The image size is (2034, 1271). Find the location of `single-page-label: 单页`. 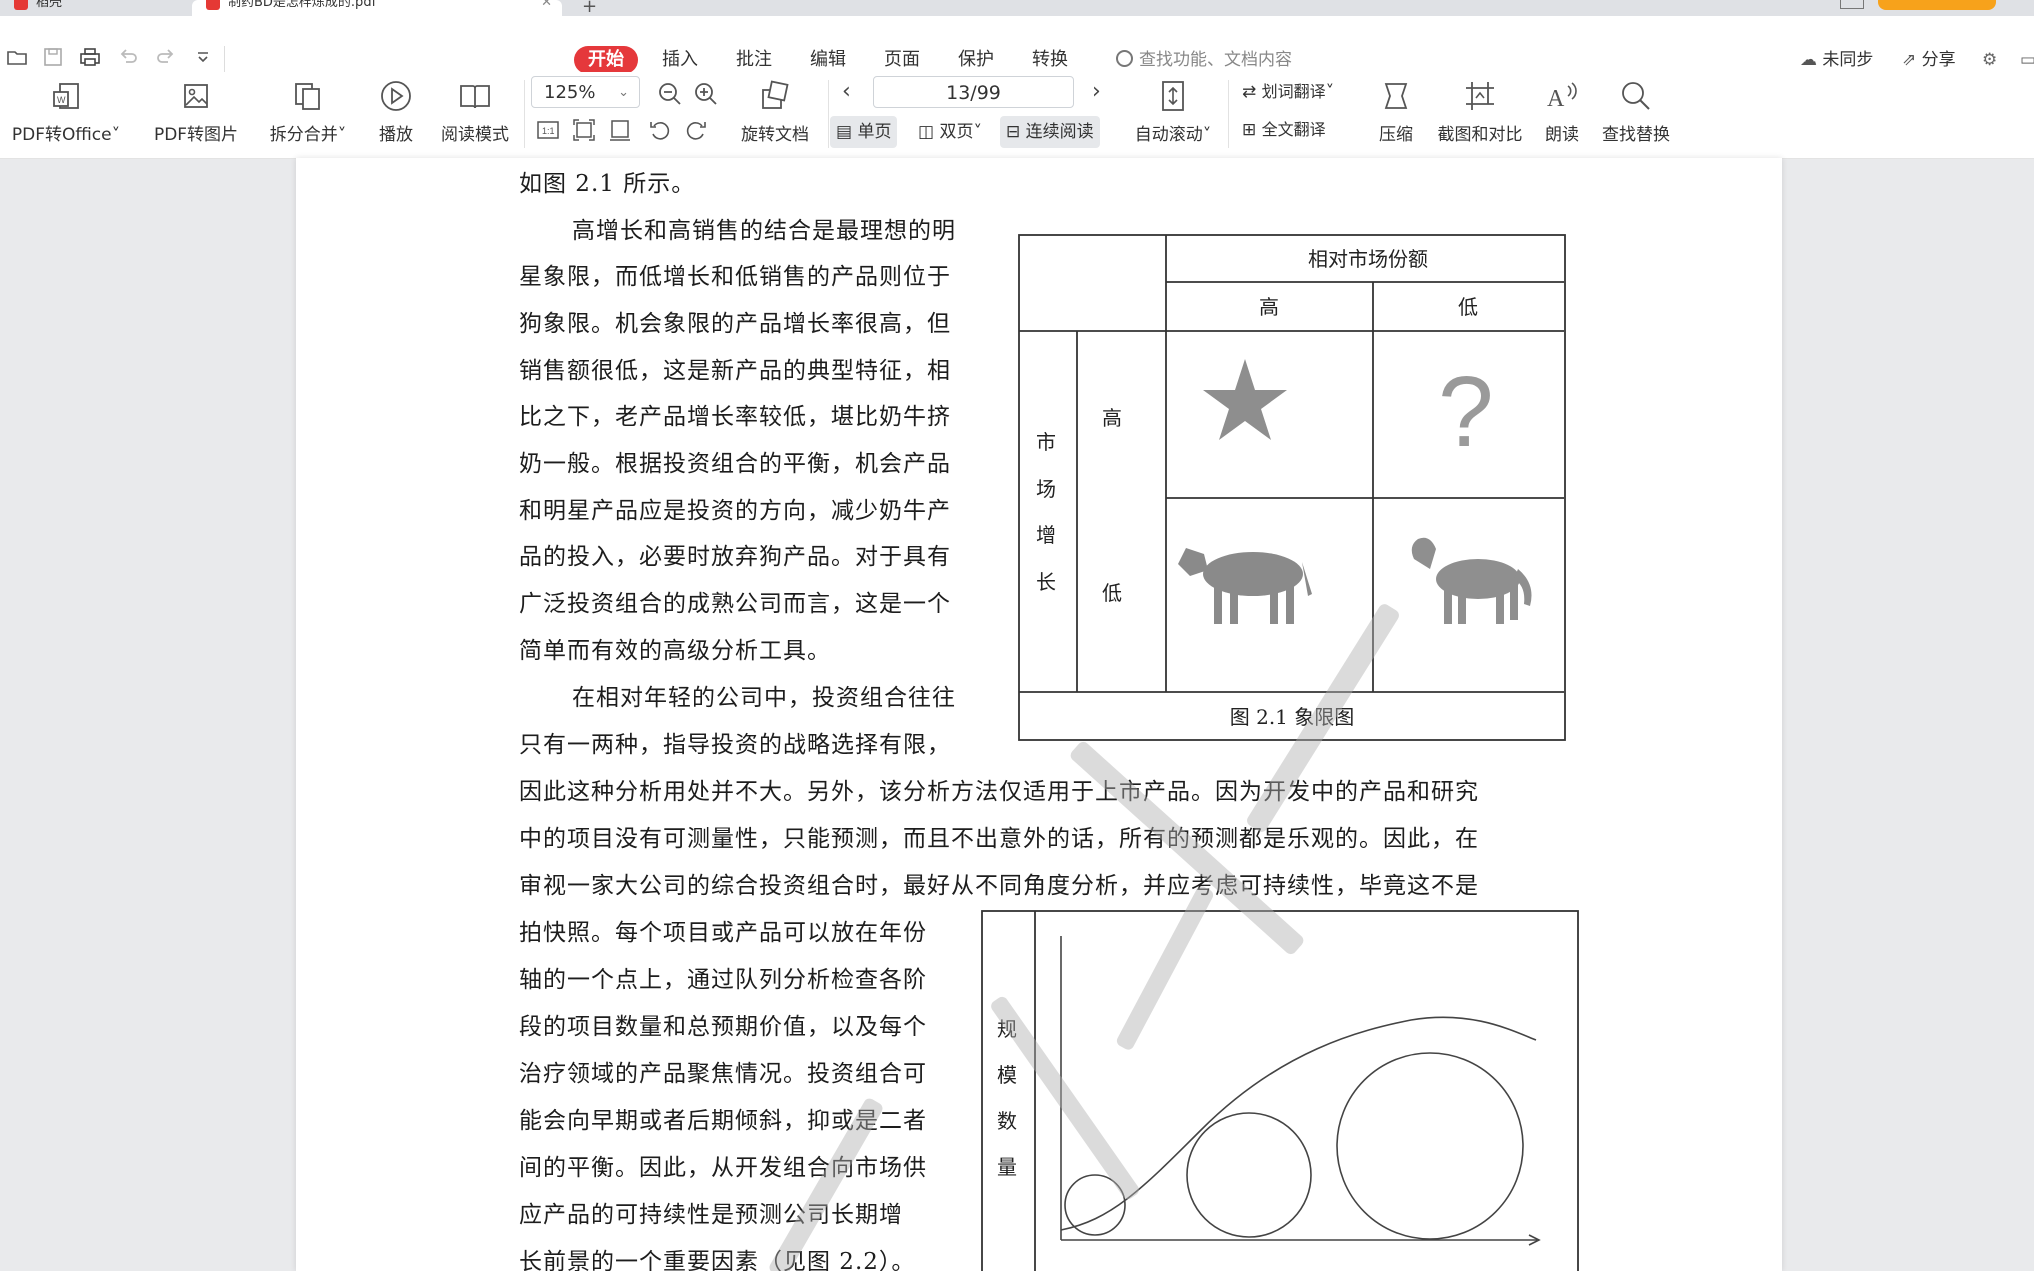

single-page-label: 单页 is located at coordinates (874, 132).